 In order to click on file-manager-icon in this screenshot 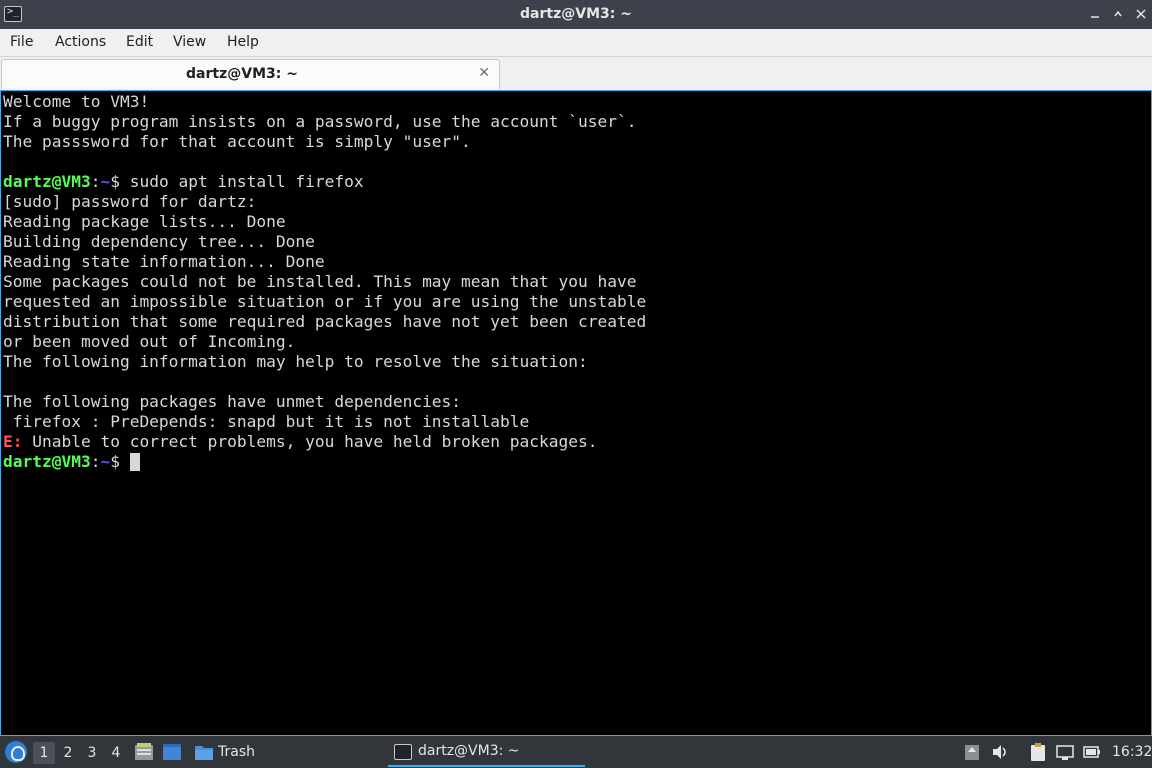, I will do `click(144, 752)`.